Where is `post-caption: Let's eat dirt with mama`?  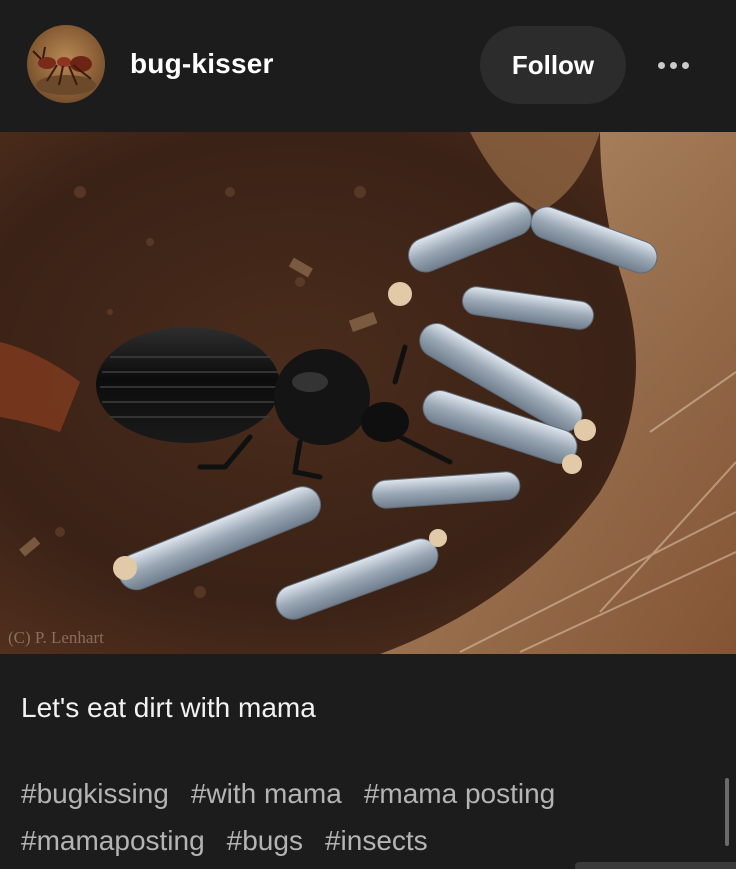 post-caption: Let's eat dirt with mama is located at coordinates (168, 707).